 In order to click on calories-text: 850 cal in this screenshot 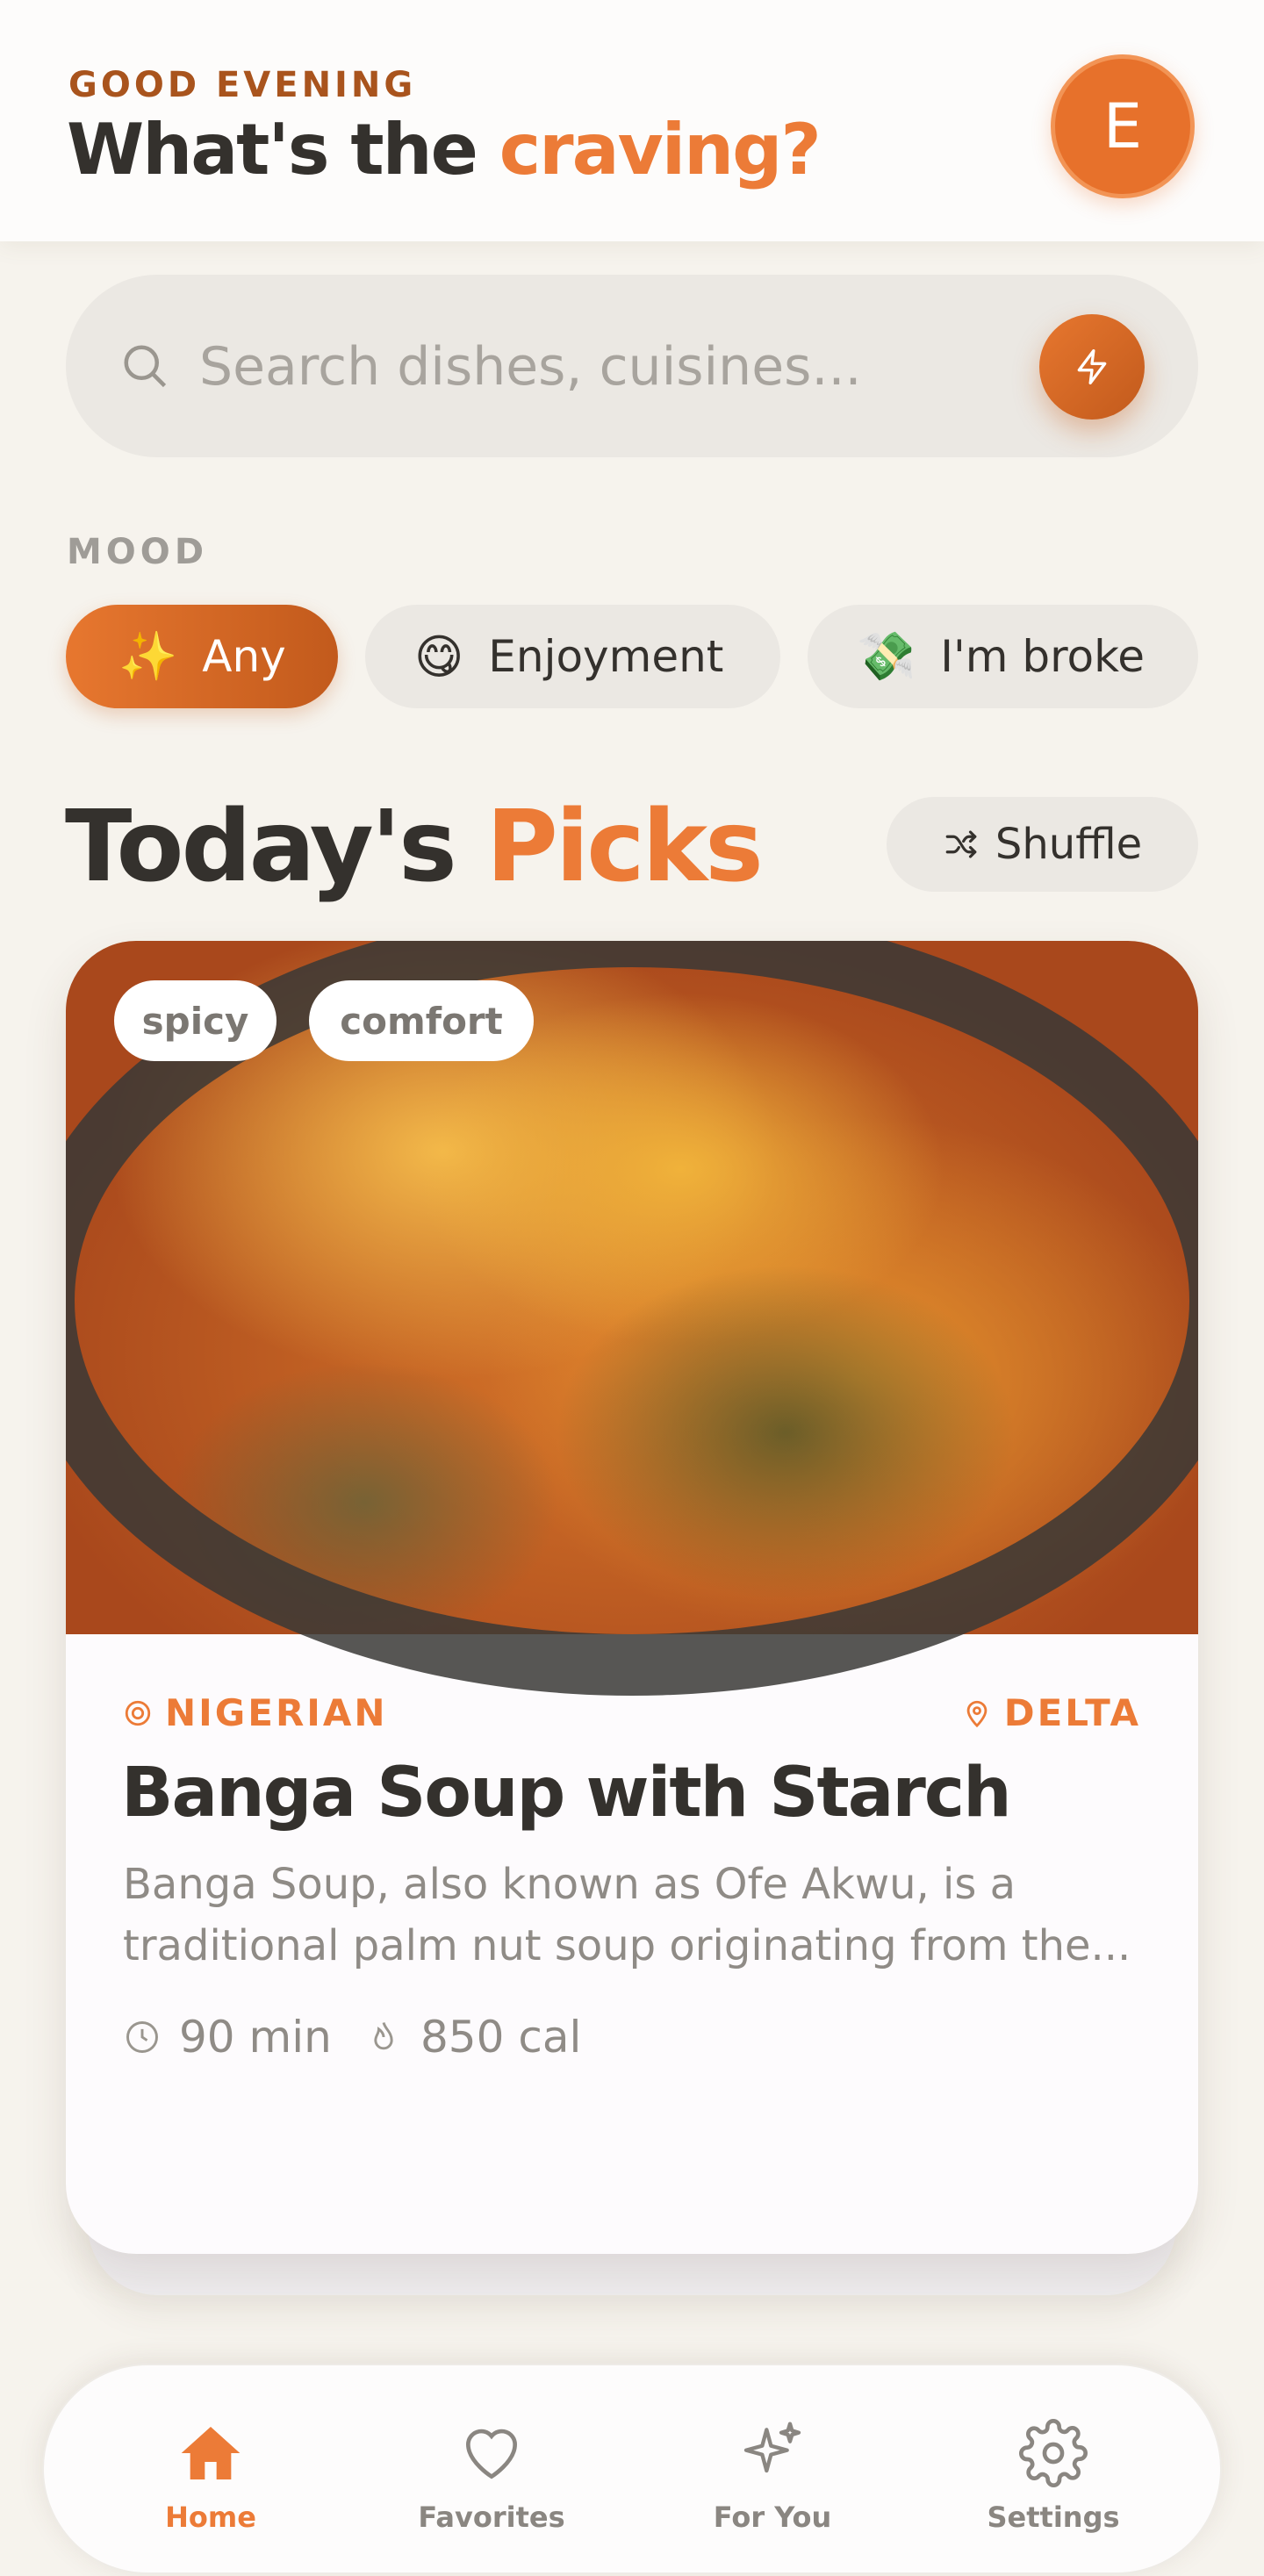, I will do `click(501, 2037)`.